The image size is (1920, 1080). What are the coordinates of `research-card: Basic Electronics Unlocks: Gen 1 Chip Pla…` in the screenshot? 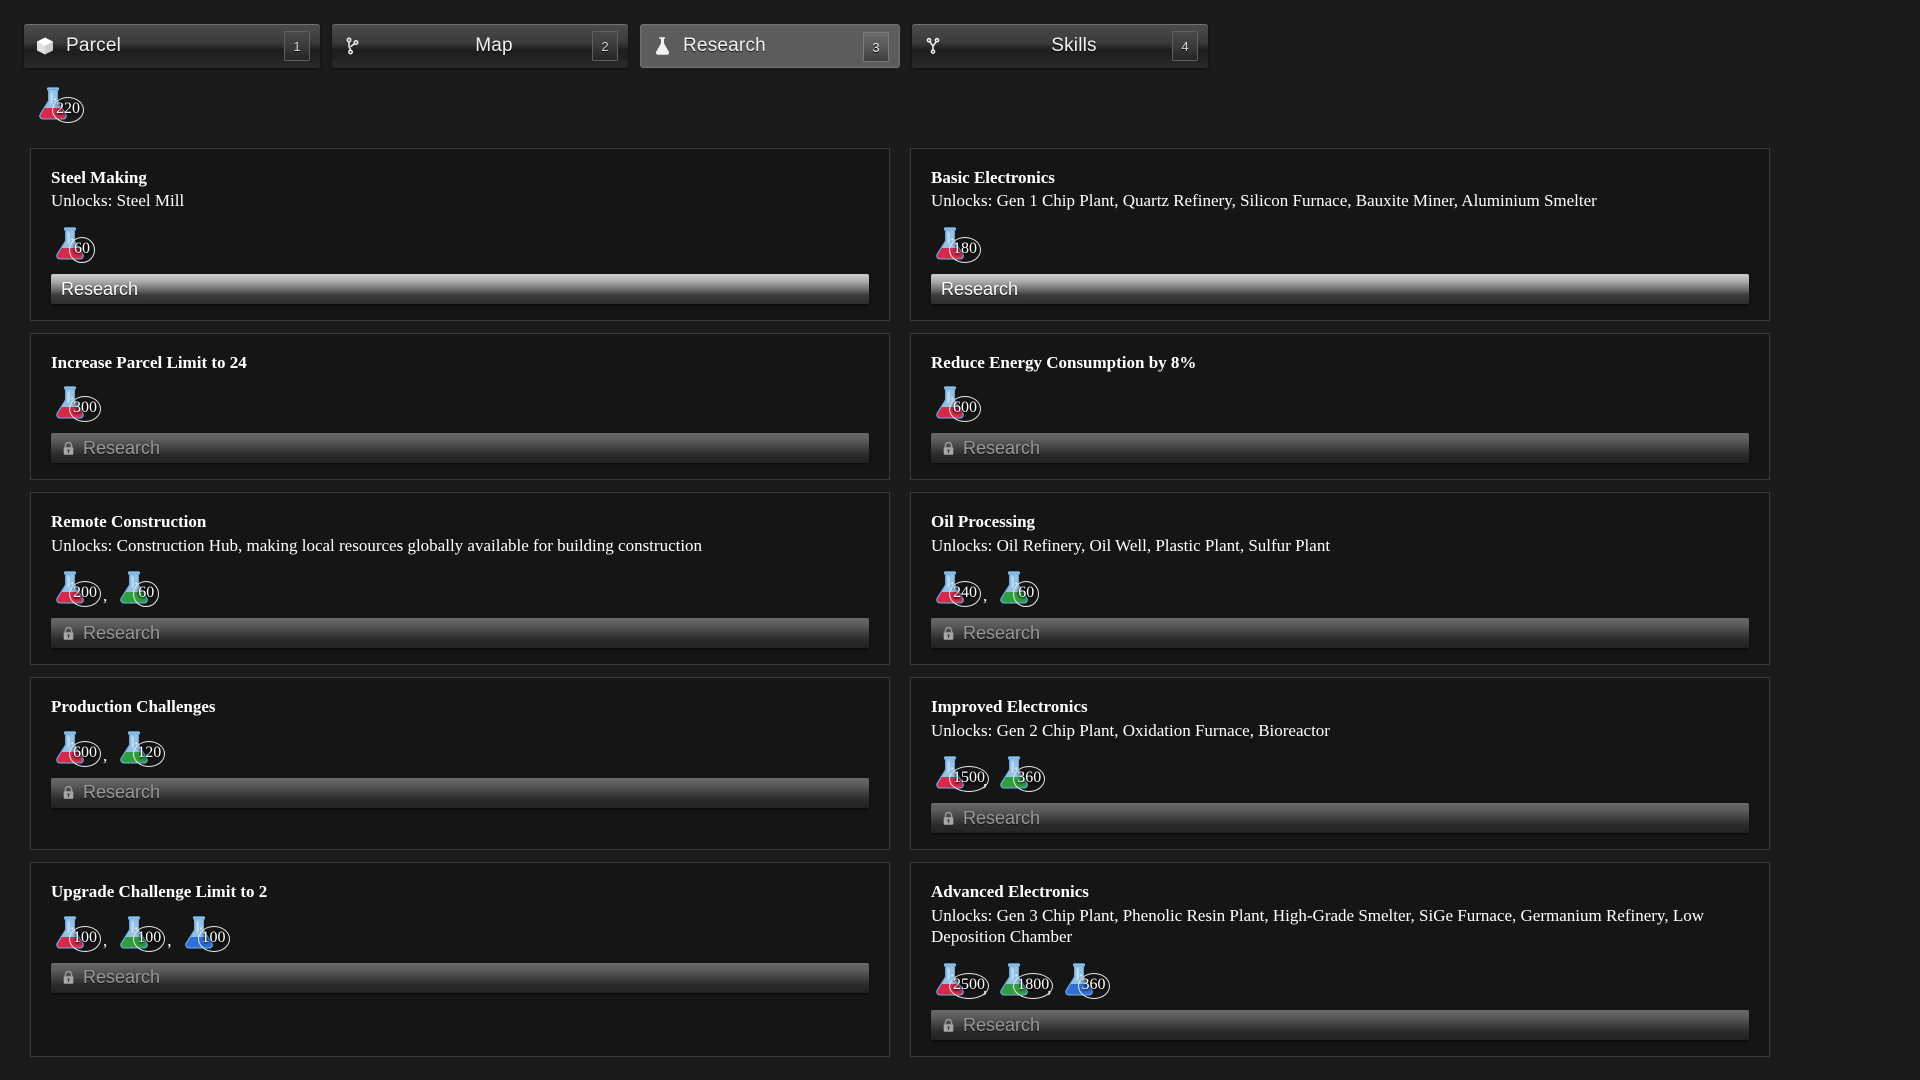 It's located at (1340, 234).